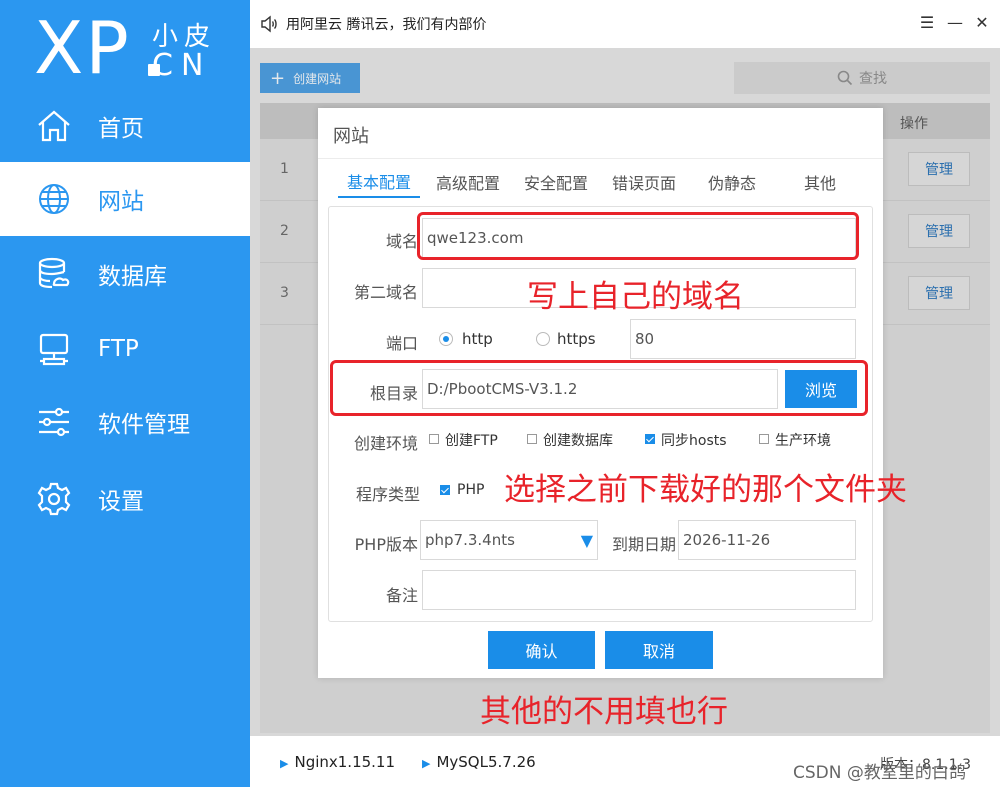  What do you see at coordinates (386, 24) in the screenshot?
I see `promo-notice: 用阿里云 腾讯云，我们有内部价` at bounding box center [386, 24].